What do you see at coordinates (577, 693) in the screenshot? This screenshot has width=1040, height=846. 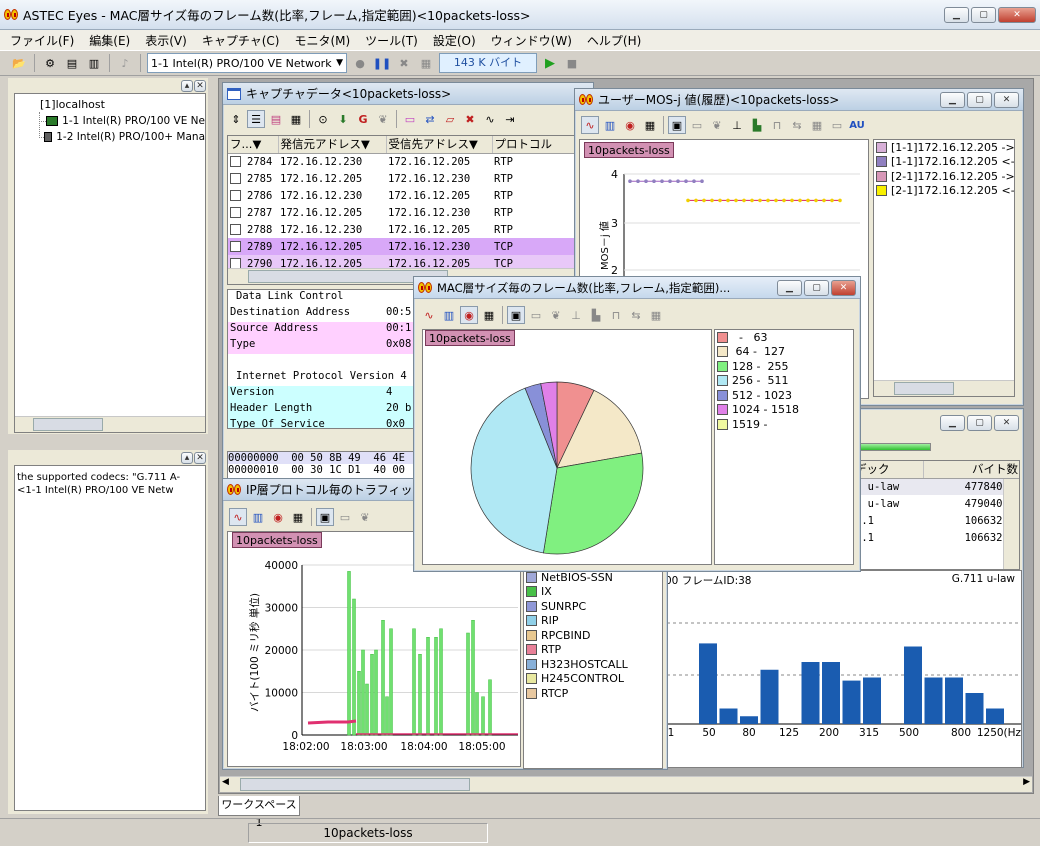 I see `legend-item: RTCP` at bounding box center [577, 693].